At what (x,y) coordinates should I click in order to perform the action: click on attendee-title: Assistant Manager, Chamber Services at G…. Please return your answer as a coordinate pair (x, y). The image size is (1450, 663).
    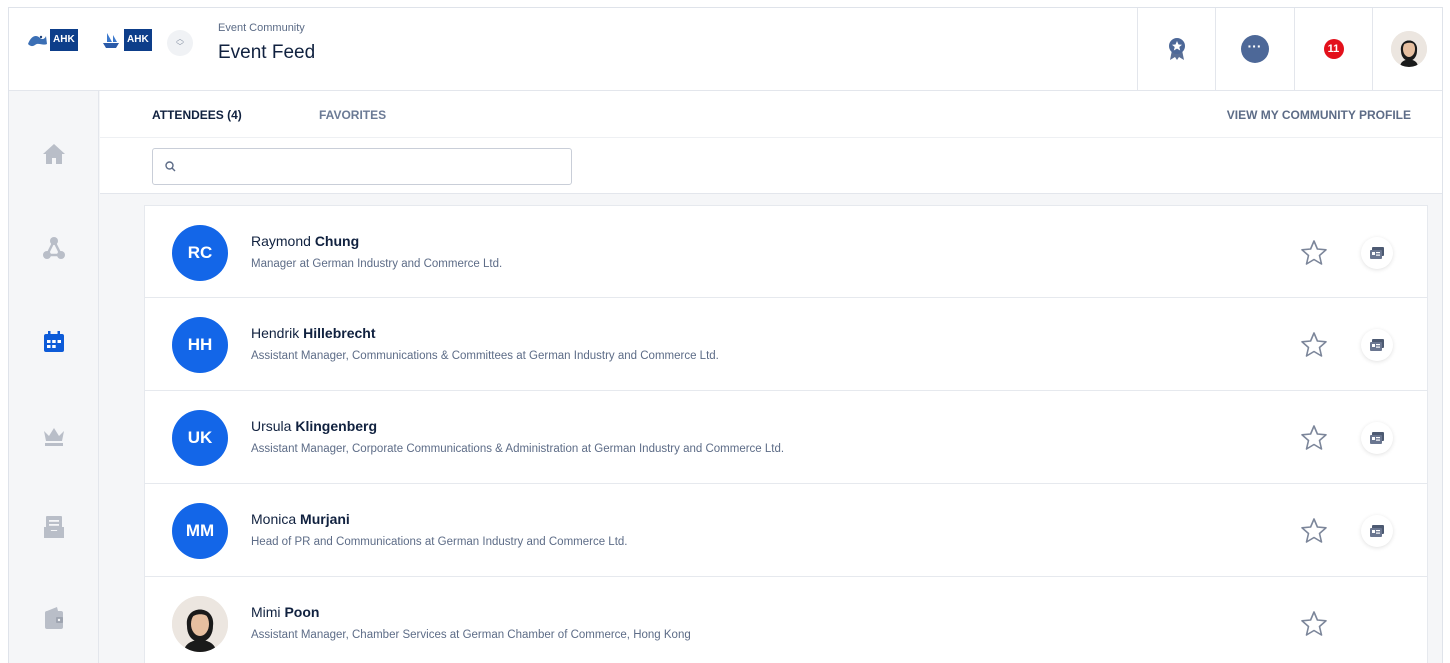
    Looking at the image, I should click on (471, 635).